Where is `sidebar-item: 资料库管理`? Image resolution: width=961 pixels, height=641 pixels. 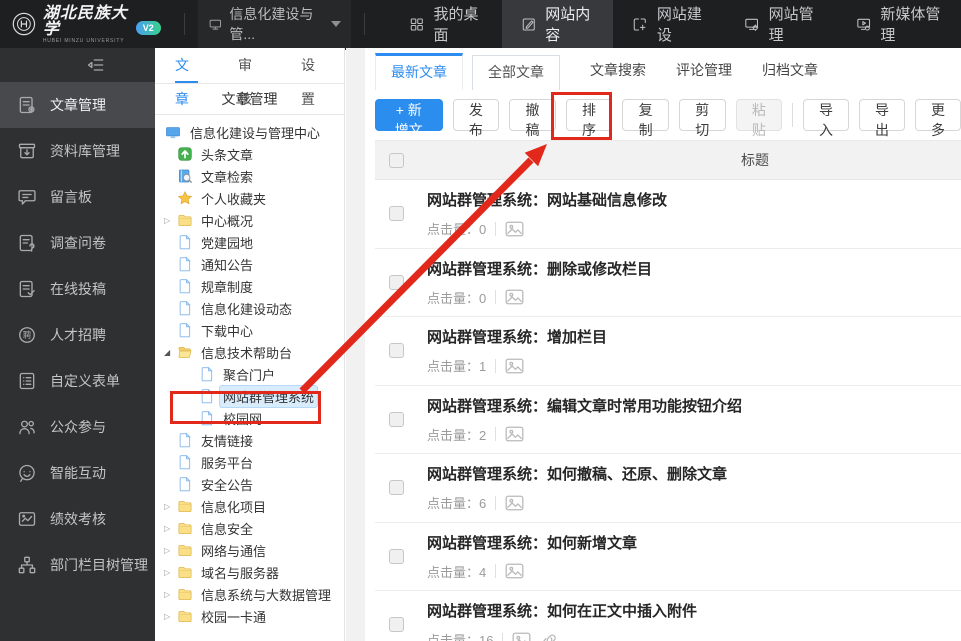 sidebar-item: 资料库管理 is located at coordinates (77, 151).